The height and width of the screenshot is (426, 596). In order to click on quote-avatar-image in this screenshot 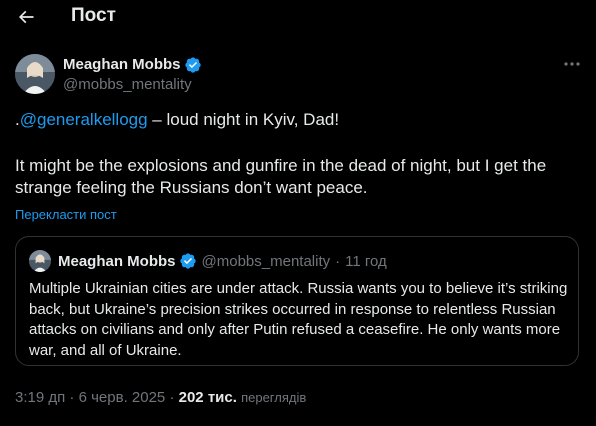, I will do `click(40, 261)`.